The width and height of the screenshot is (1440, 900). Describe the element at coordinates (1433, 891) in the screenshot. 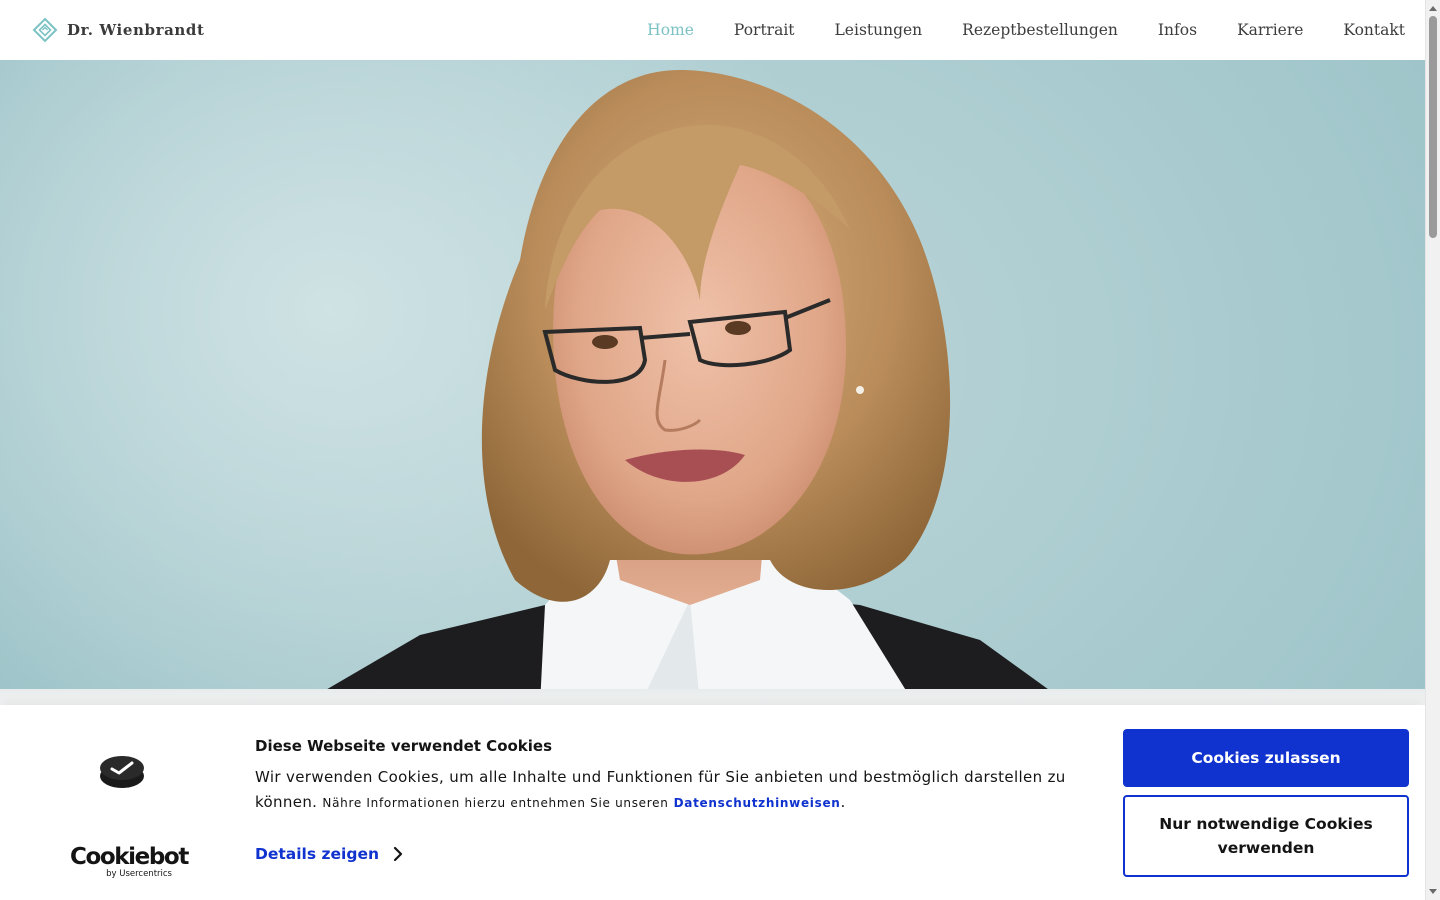

I see `scroll-down-arrow-icon` at that location.